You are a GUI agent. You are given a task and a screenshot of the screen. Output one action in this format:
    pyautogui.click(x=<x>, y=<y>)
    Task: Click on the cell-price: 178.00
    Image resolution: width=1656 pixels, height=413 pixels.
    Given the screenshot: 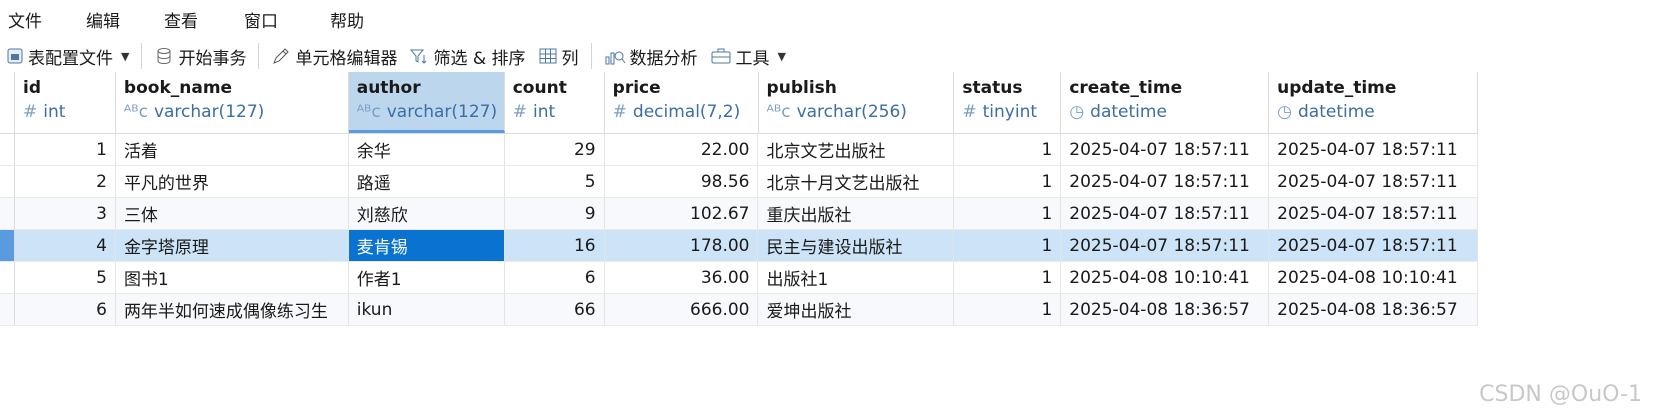 What is the action you would take?
    pyautogui.click(x=682, y=245)
    